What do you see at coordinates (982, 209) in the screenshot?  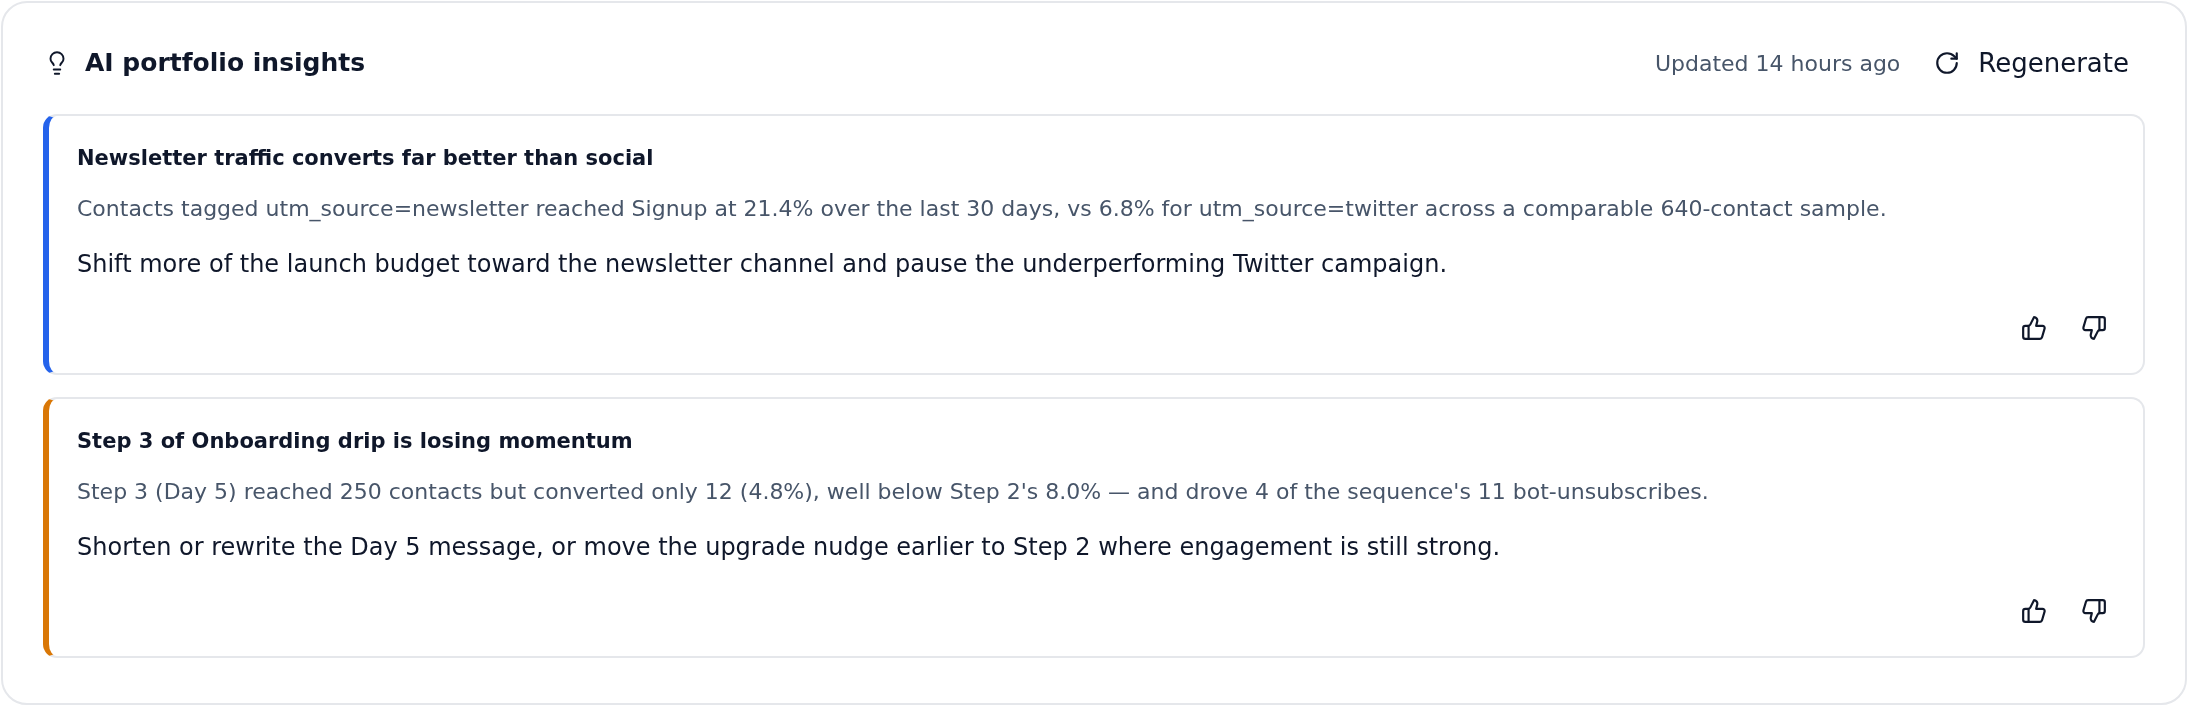 I see `insight-evidence: Contacts tagged utm_source=newsletter reached Signup at 21.4% over the last 30 days, vs 6.8% for utm_source=twitter across a comparable 640-contact sample.` at bounding box center [982, 209].